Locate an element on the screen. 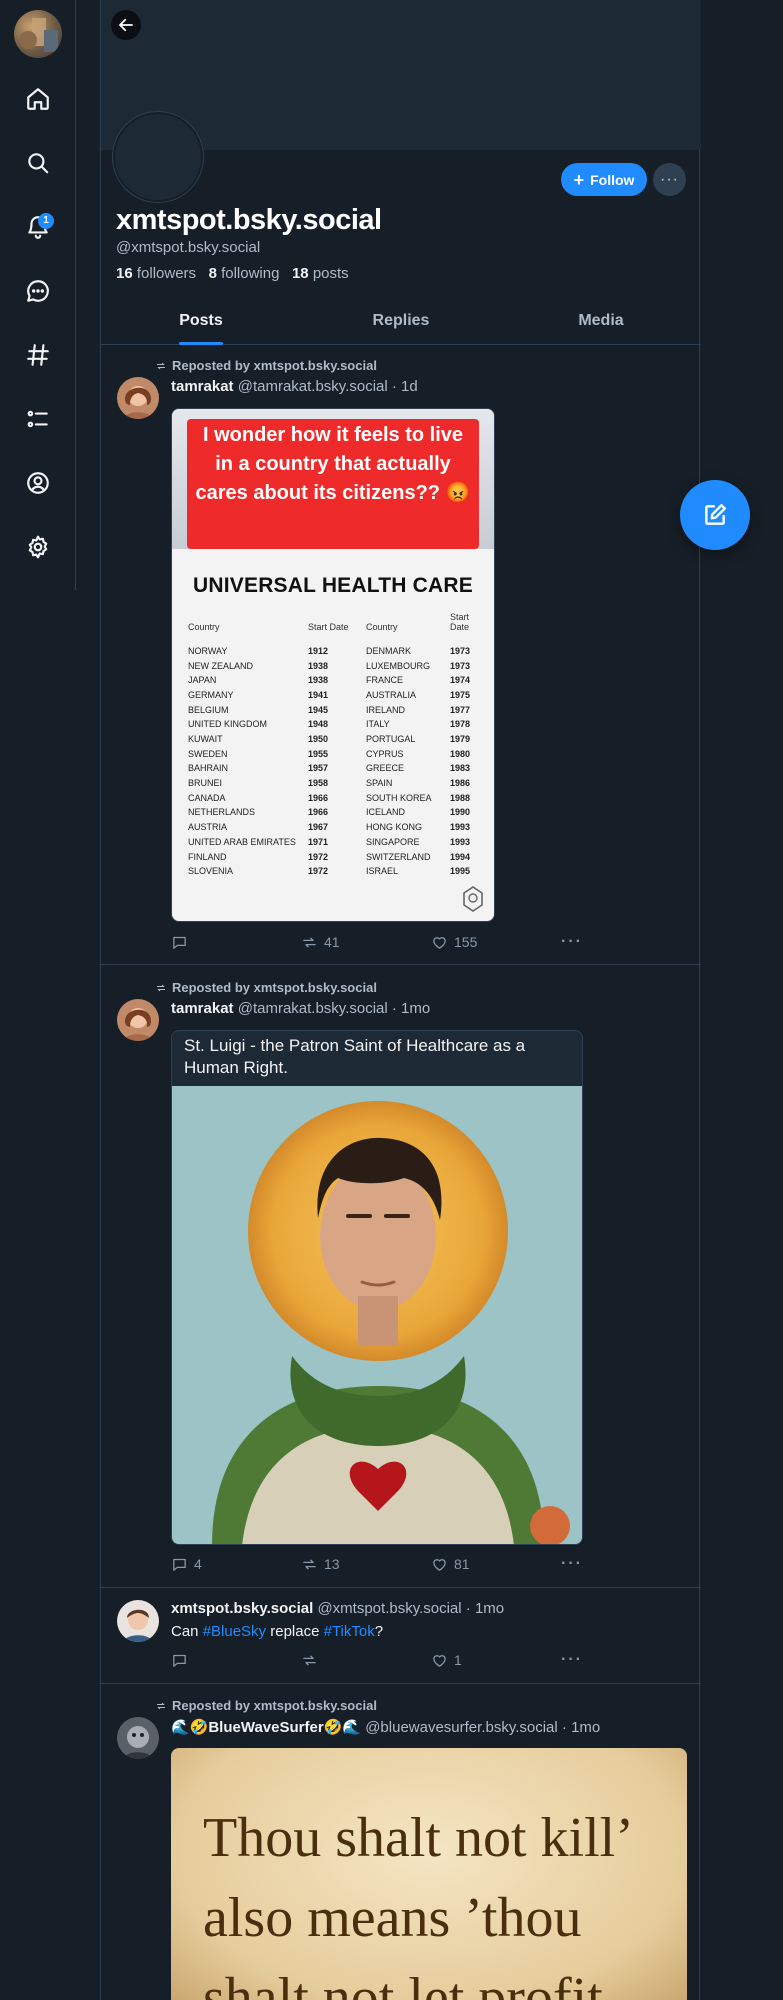 This screenshot has width=783, height=2000. author-name: xmtspot.bsky.social is located at coordinates (242, 1608).